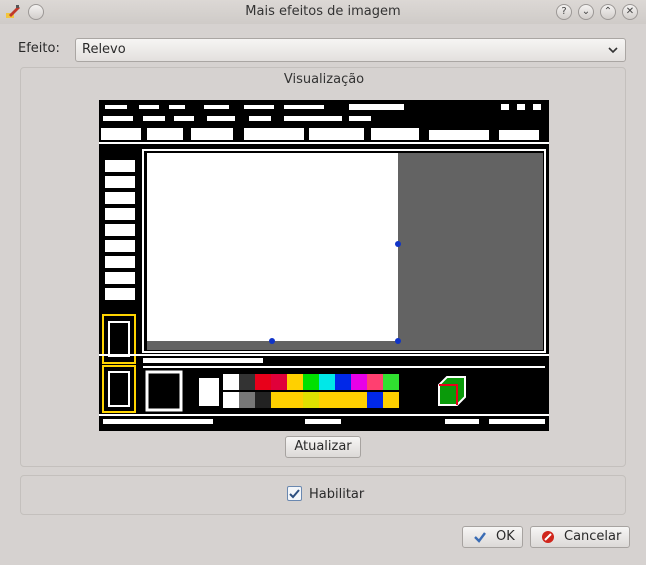 The width and height of the screenshot is (646, 565). What do you see at coordinates (39, 48) in the screenshot?
I see `effect-label: Efeito:` at bounding box center [39, 48].